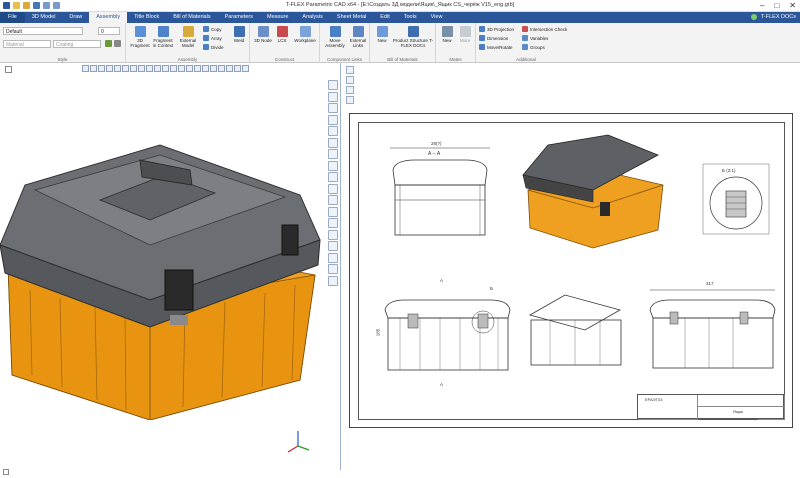 This screenshot has height=478, width=800. What do you see at coordinates (312, 17) in the screenshot?
I see `tab-analysis: Analysis` at bounding box center [312, 17].